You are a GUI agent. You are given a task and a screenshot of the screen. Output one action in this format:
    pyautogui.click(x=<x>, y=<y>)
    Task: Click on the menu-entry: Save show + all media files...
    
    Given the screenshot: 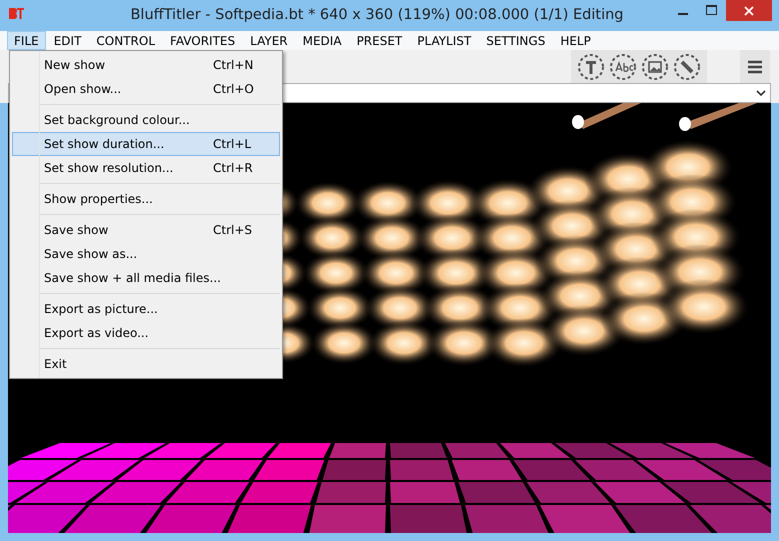 What is the action you would take?
    pyautogui.click(x=146, y=278)
    